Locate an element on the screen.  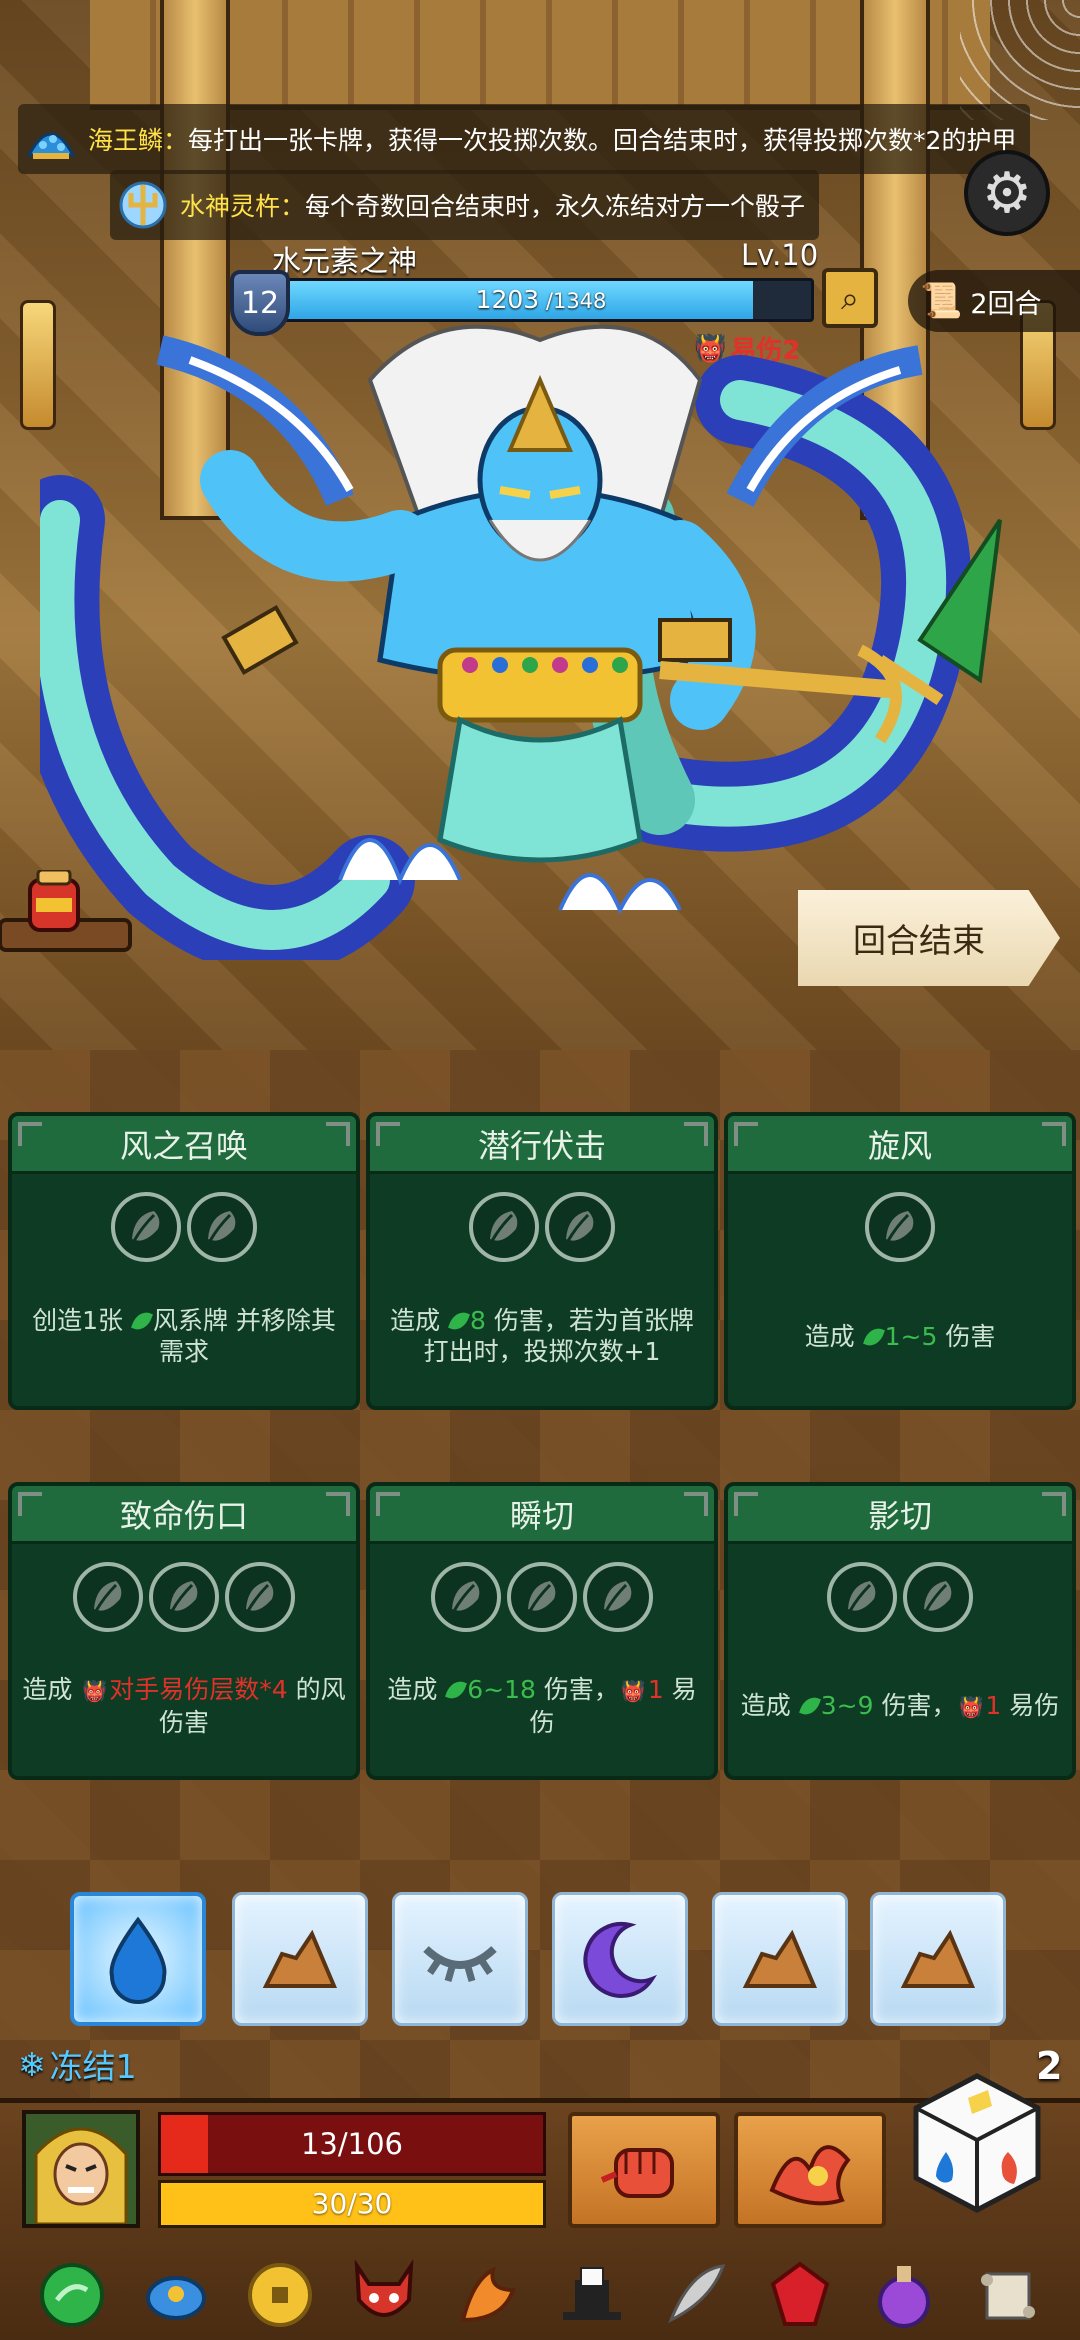
card-desc-text: 8 is located at coordinates (478, 1320).